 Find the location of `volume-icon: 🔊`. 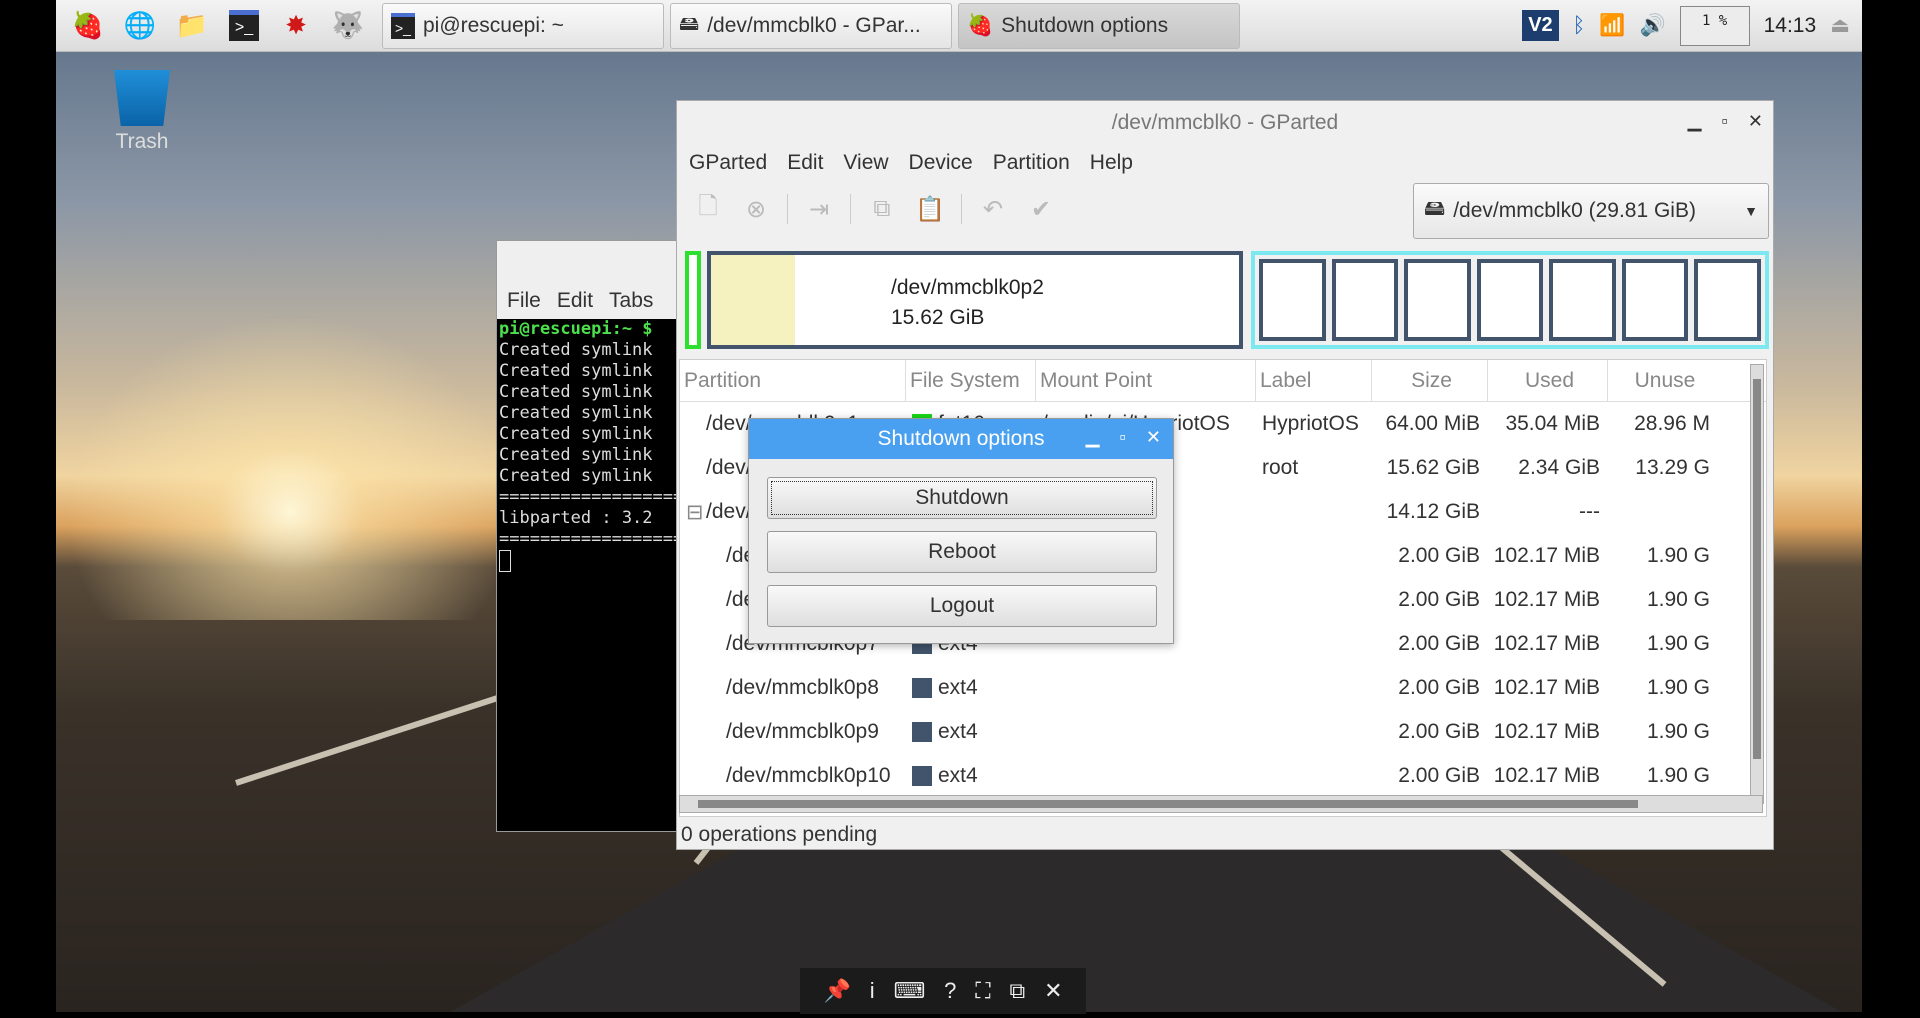

volume-icon: 🔊 is located at coordinates (1652, 26).